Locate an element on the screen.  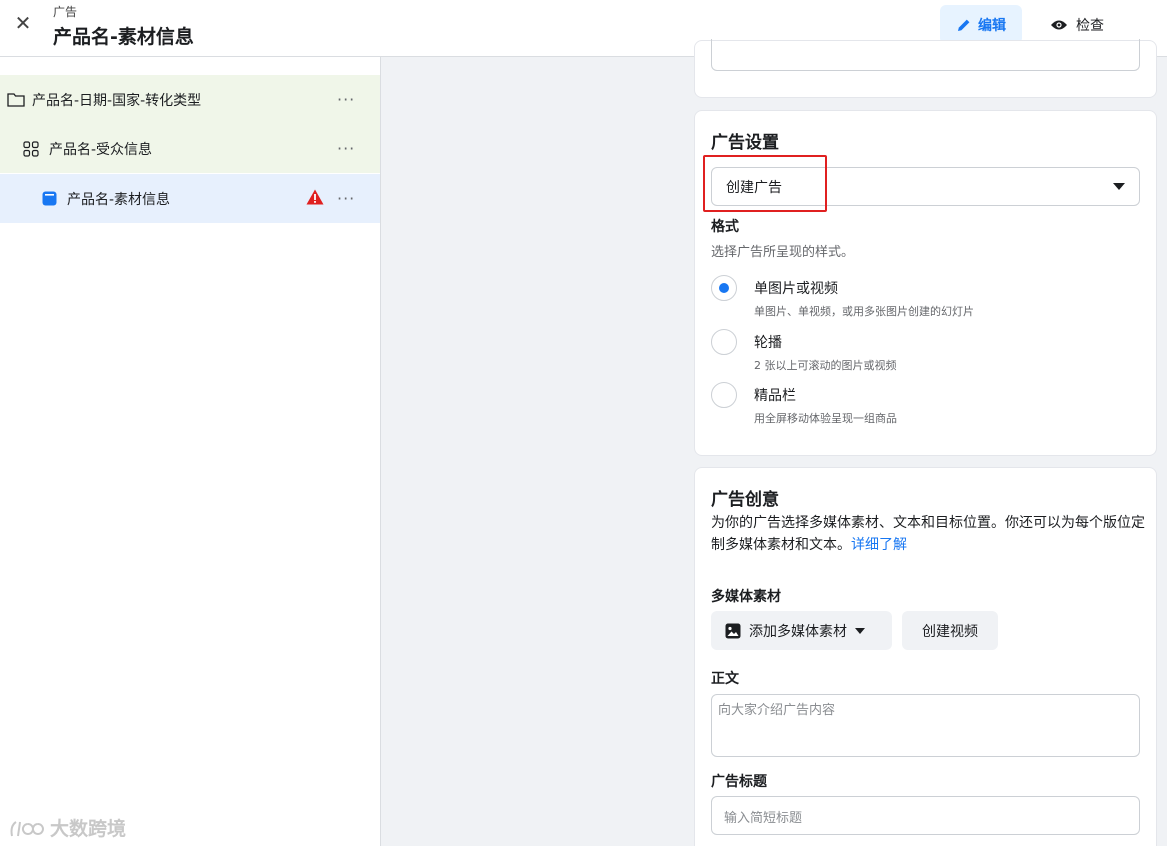
watermark: 大数跨境 is located at coordinates (67, 827).